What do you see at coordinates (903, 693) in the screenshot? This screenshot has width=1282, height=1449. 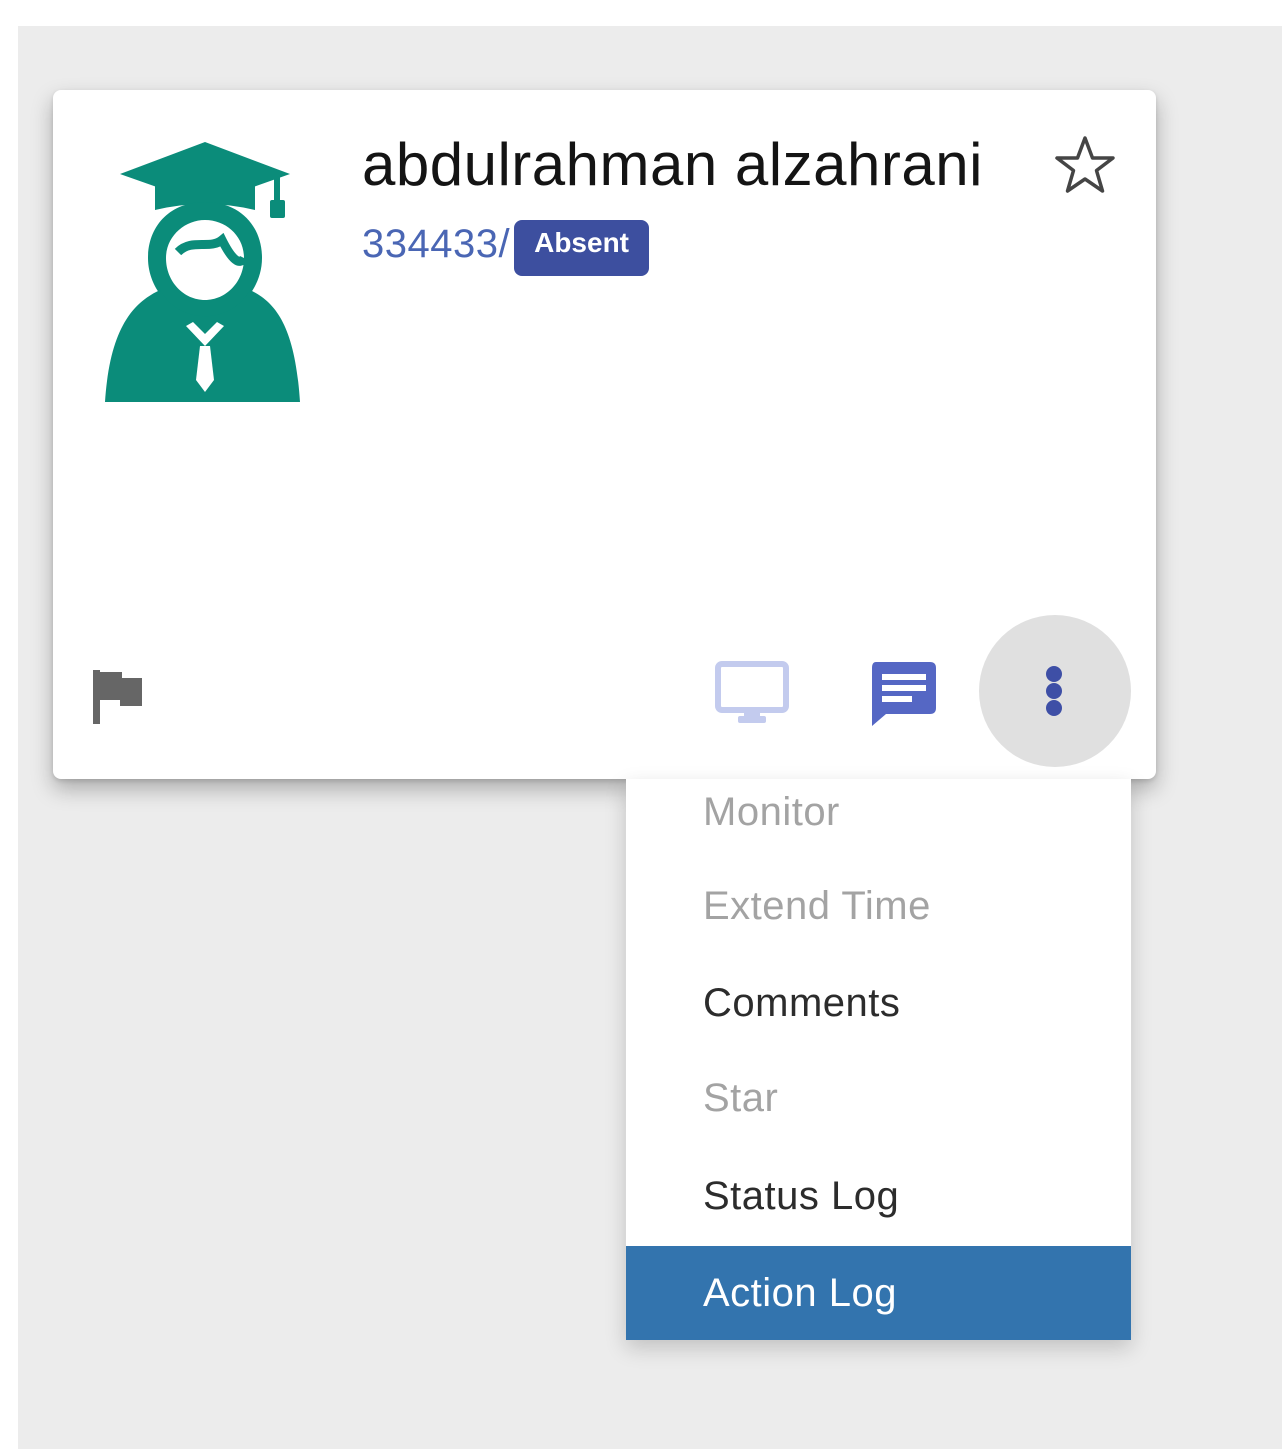 I see `comment-icon` at bounding box center [903, 693].